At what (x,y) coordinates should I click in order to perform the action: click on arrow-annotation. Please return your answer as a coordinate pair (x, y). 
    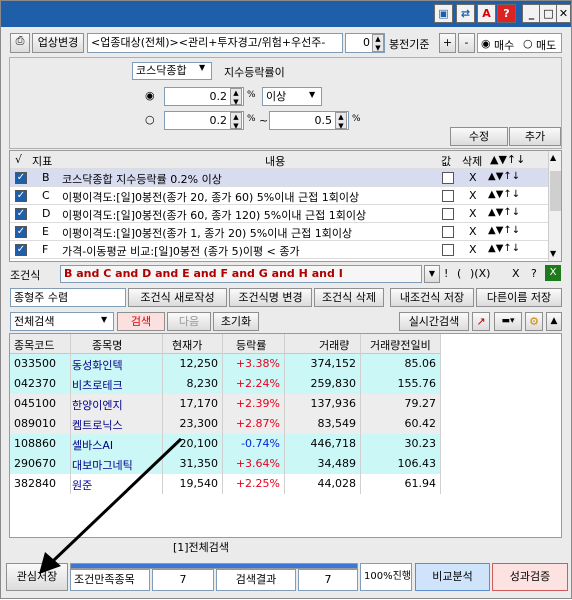
    Looking at the image, I should click on (111, 505).